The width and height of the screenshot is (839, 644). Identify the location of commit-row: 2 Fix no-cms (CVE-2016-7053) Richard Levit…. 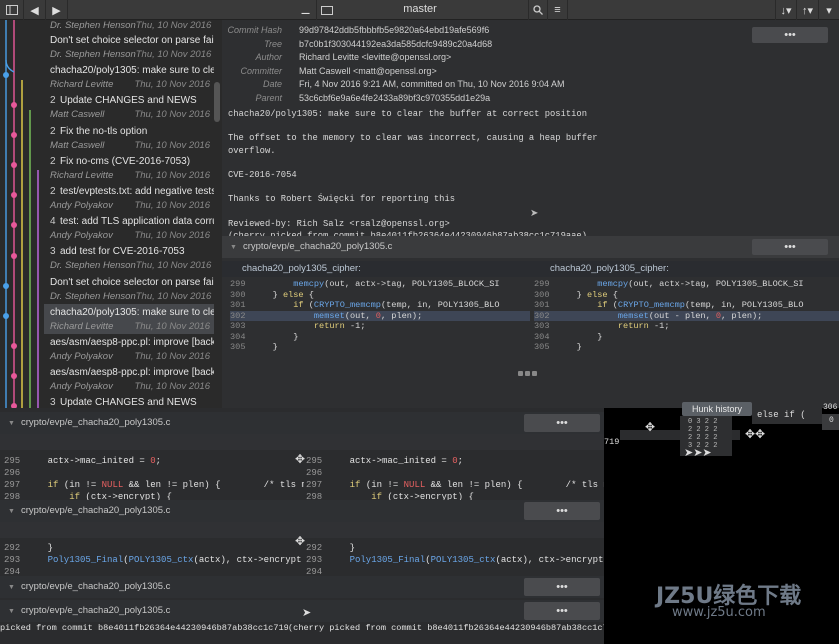
(129, 168).